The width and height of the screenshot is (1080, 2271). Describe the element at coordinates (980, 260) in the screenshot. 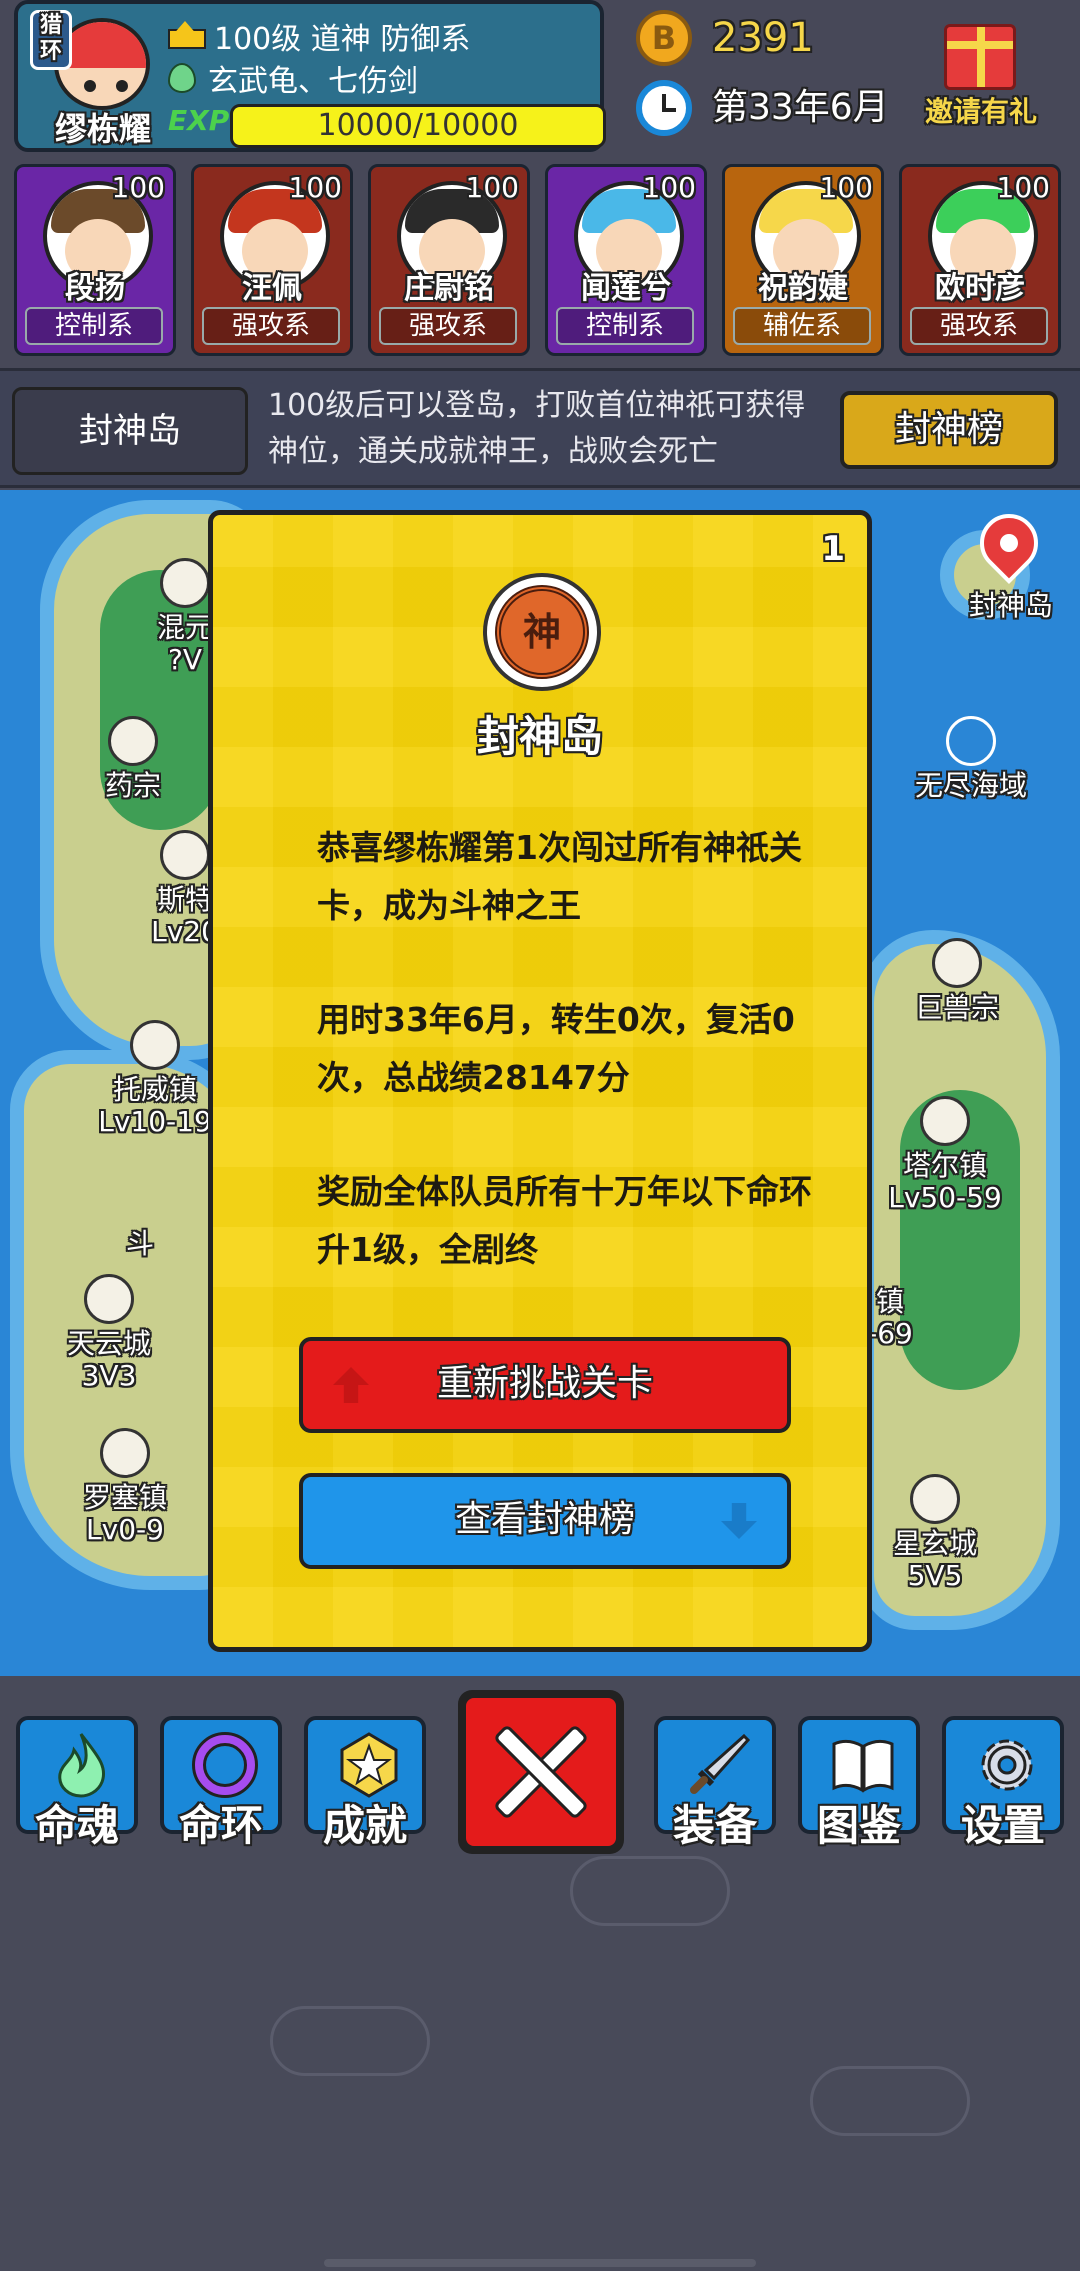

I see `team-member-card: 100 欧时彦 强攻系` at that location.